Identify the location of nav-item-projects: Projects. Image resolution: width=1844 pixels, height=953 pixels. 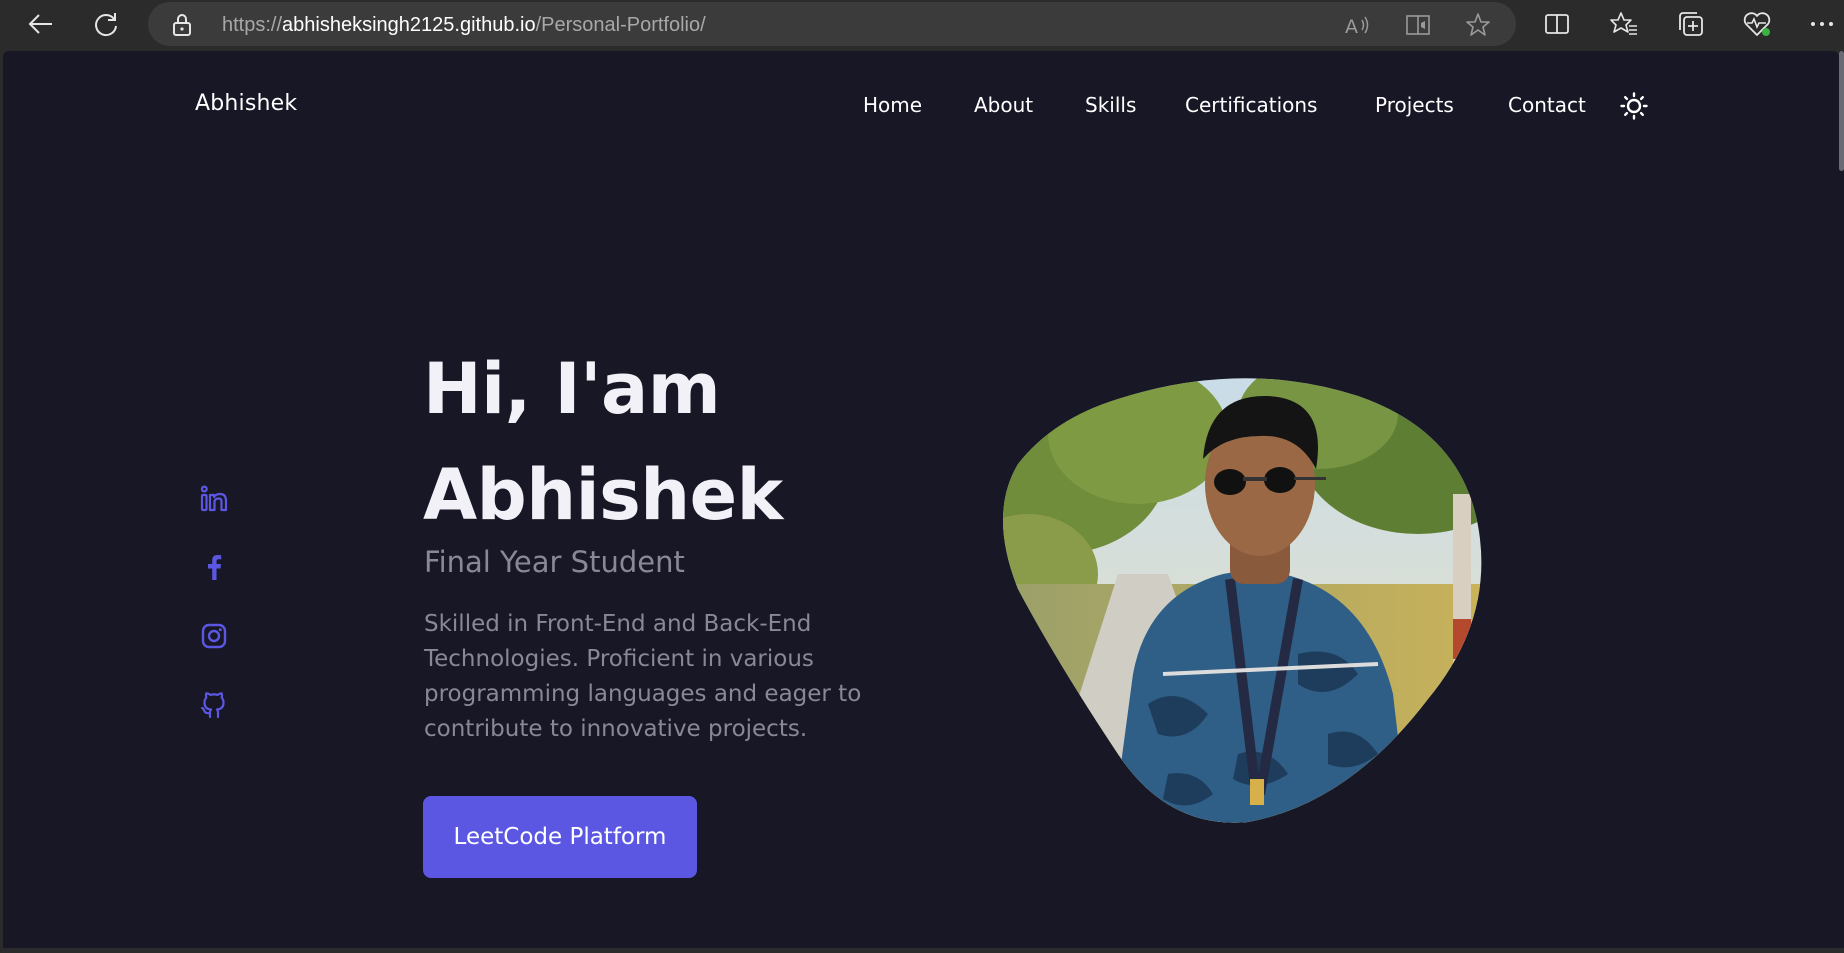
(1414, 105).